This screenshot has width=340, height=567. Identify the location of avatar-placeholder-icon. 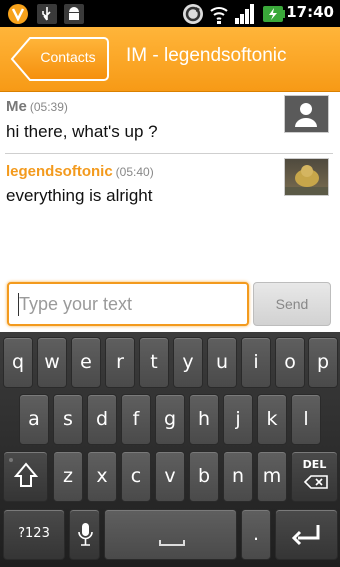
(306, 114).